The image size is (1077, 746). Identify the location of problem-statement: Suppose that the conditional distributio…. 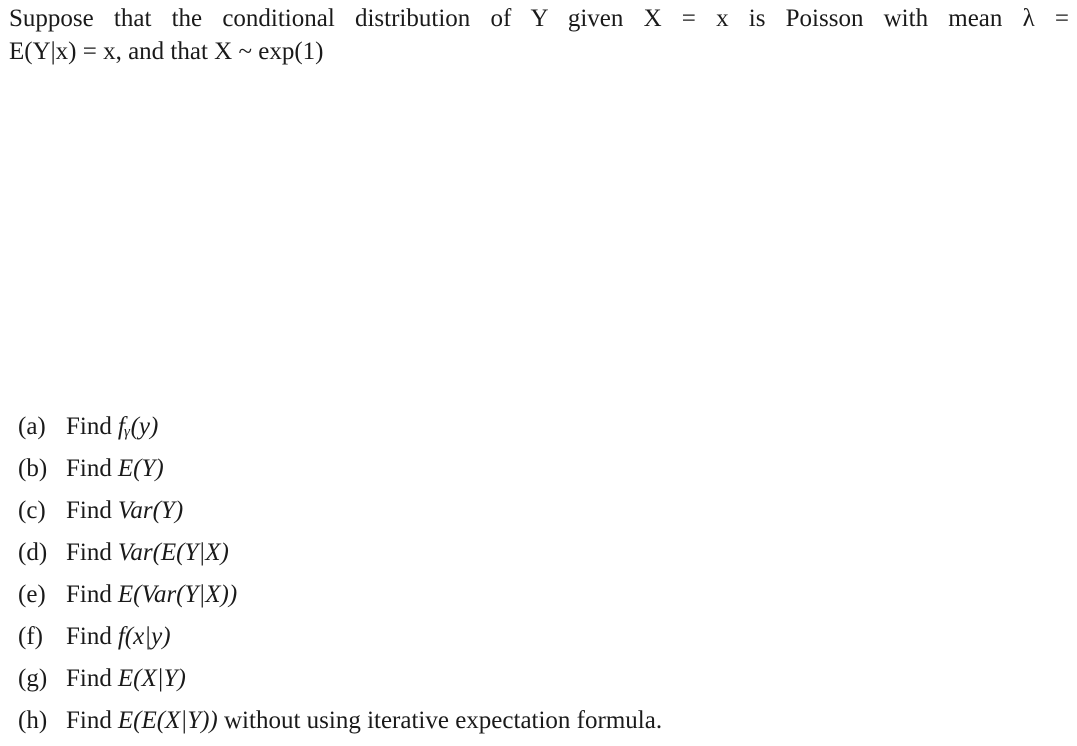
(539, 35).